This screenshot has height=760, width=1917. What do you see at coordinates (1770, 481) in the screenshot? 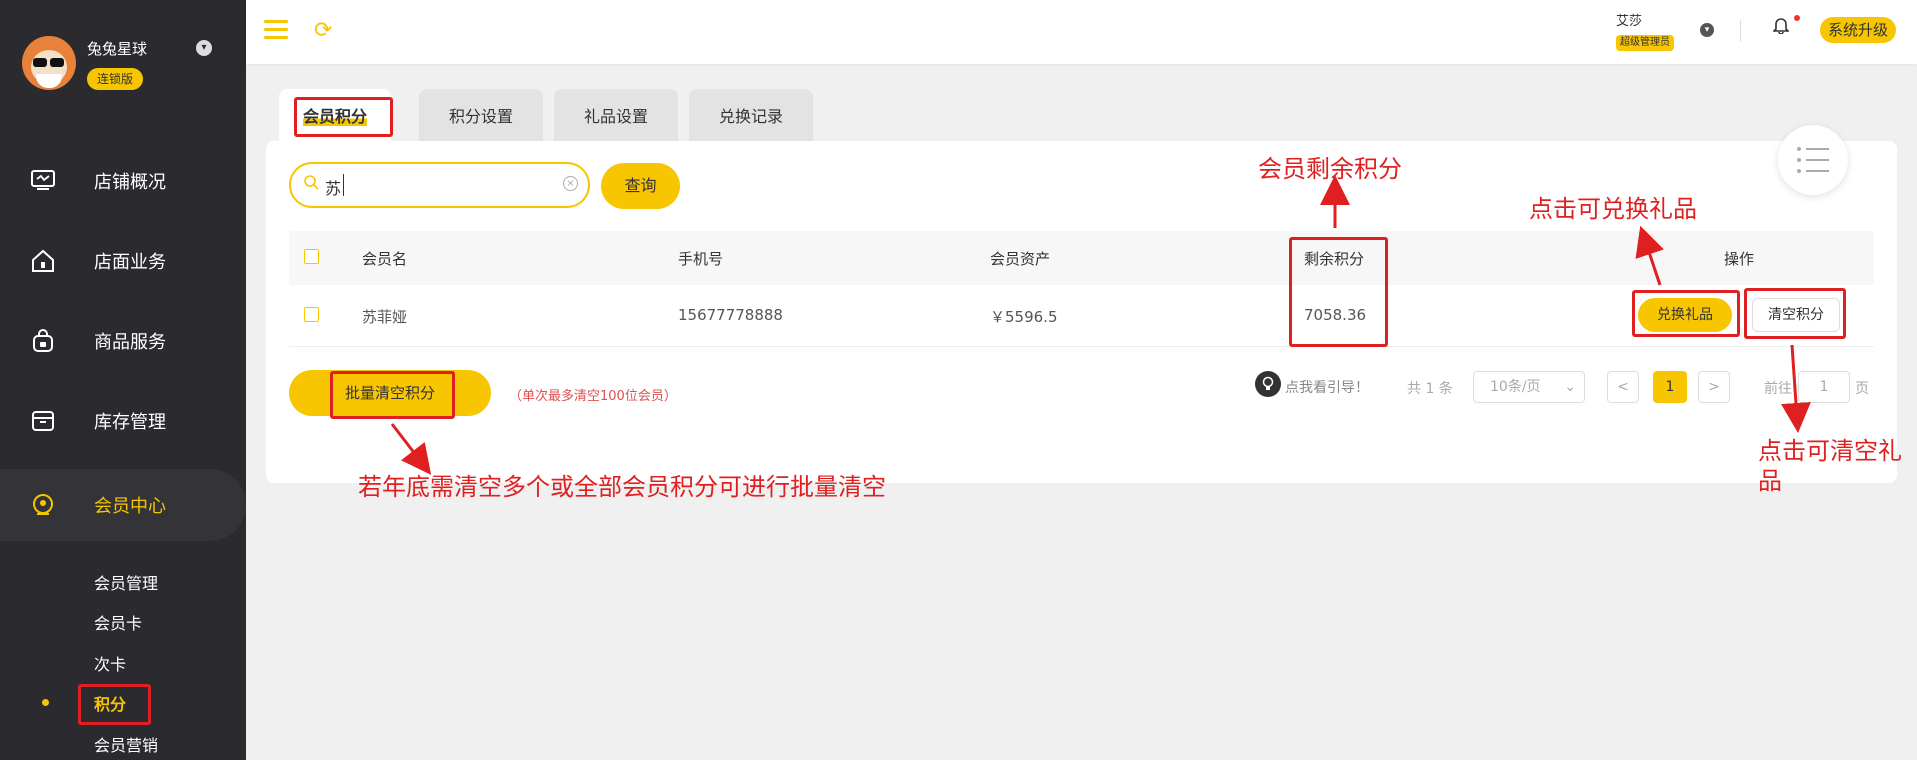
I see `annotation-clear-hint-line2: 品` at bounding box center [1770, 481].